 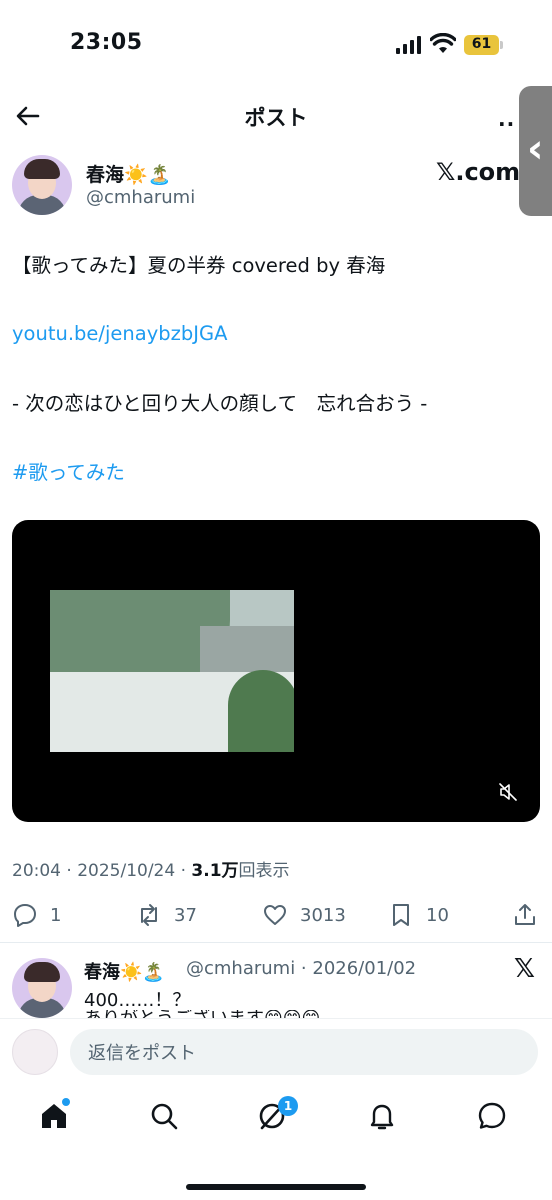 What do you see at coordinates (140, 197) in the screenshot?
I see `author-handle: @cmharumi` at bounding box center [140, 197].